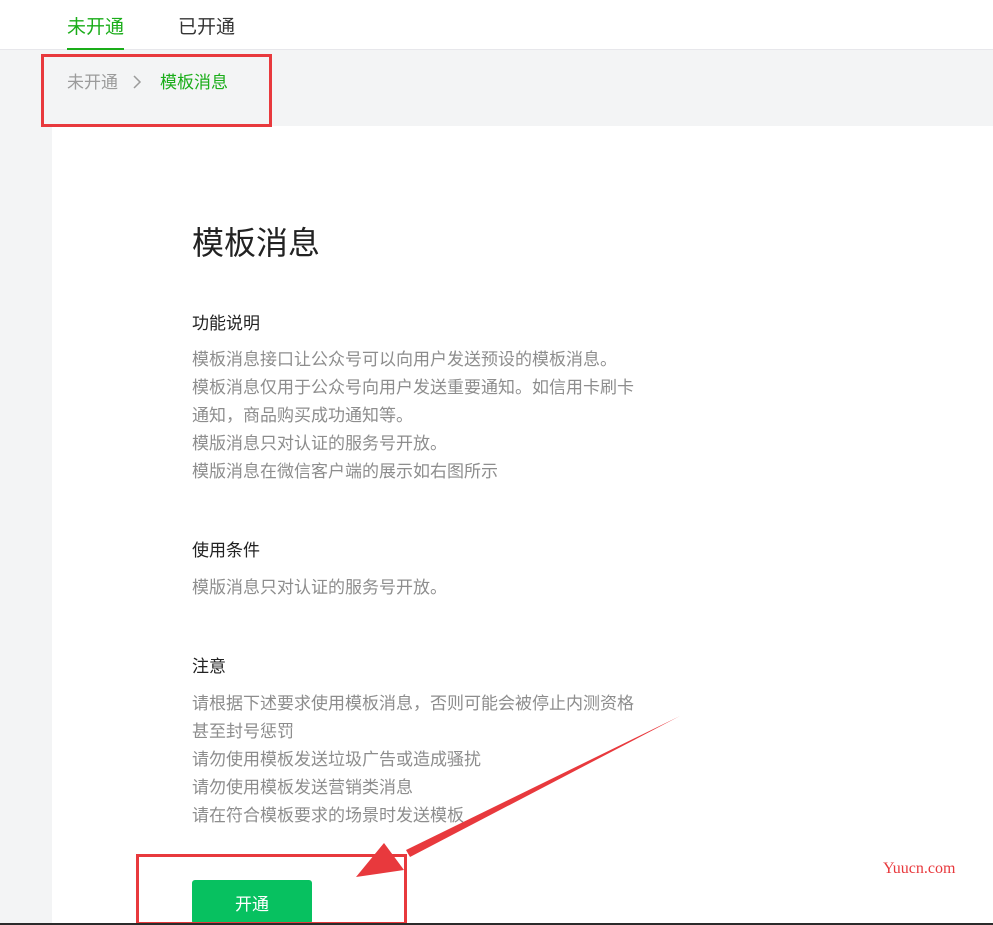  Describe the element at coordinates (96, 32) in the screenshot. I see `tab-not-opened: 未开通` at that location.